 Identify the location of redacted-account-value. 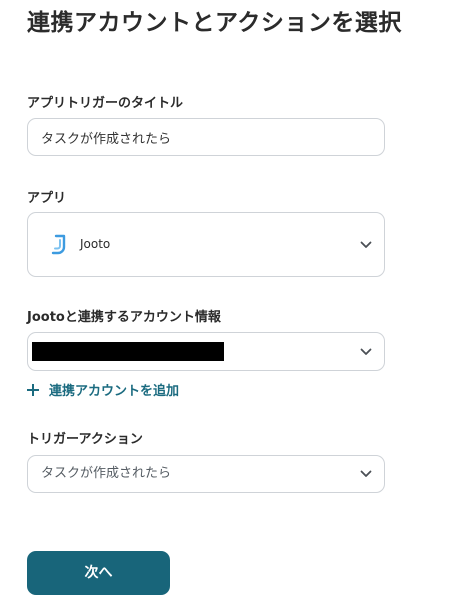
(128, 351).